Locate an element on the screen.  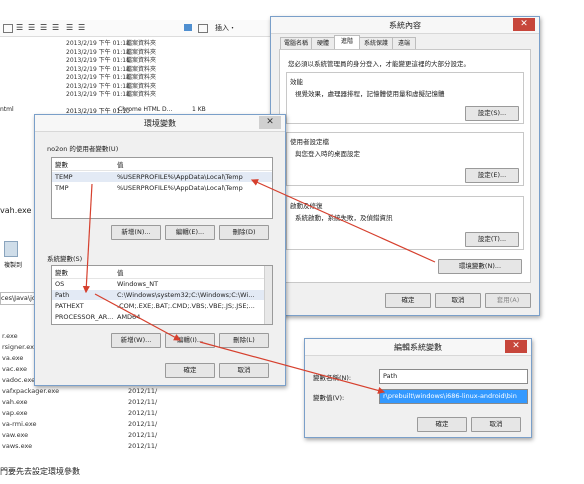
admin-notice: 您必須以系統管理員的身分登入，才能變更這裡的大部分設定。 is located at coordinates (379, 64).